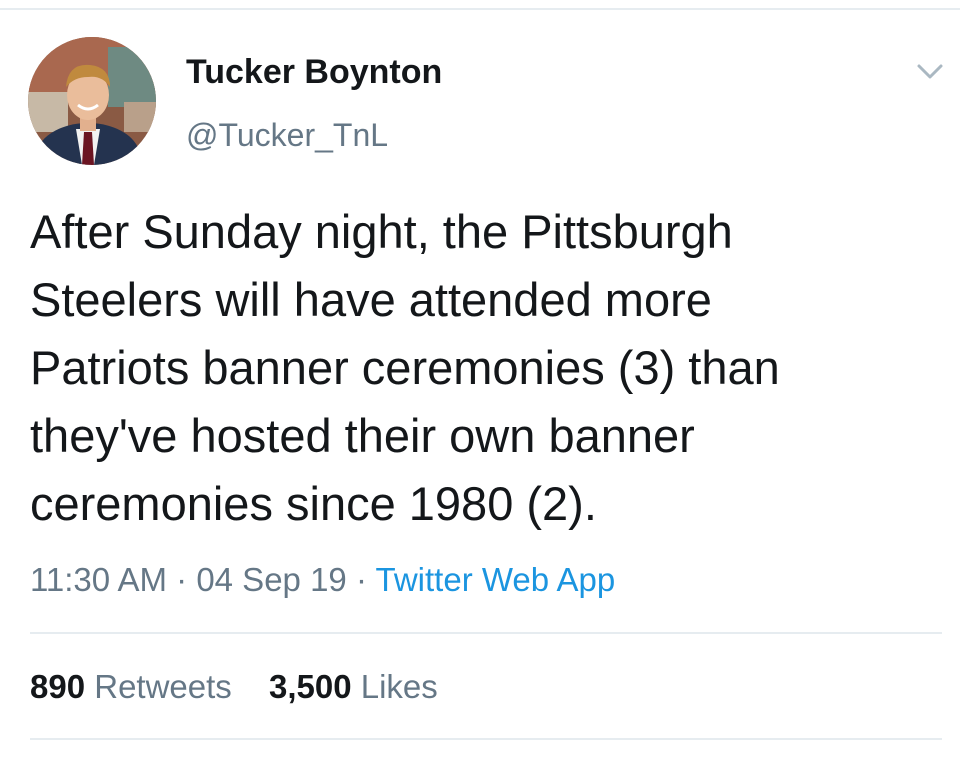 The image size is (960, 766). What do you see at coordinates (163, 686) in the screenshot?
I see `retweets-label: Retweets` at bounding box center [163, 686].